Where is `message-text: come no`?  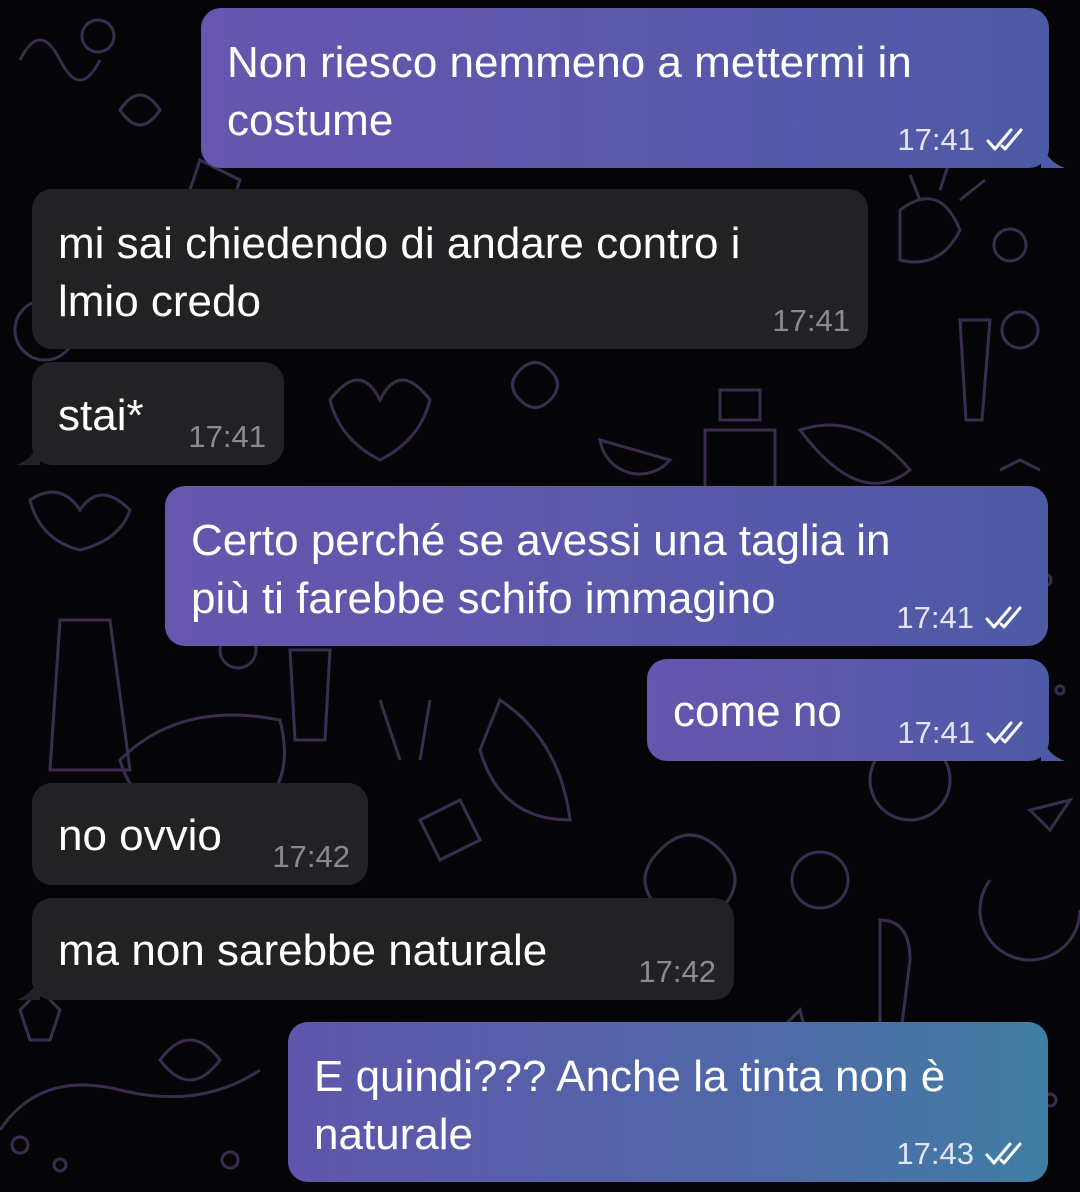
message-text: come no is located at coordinates (757, 712).